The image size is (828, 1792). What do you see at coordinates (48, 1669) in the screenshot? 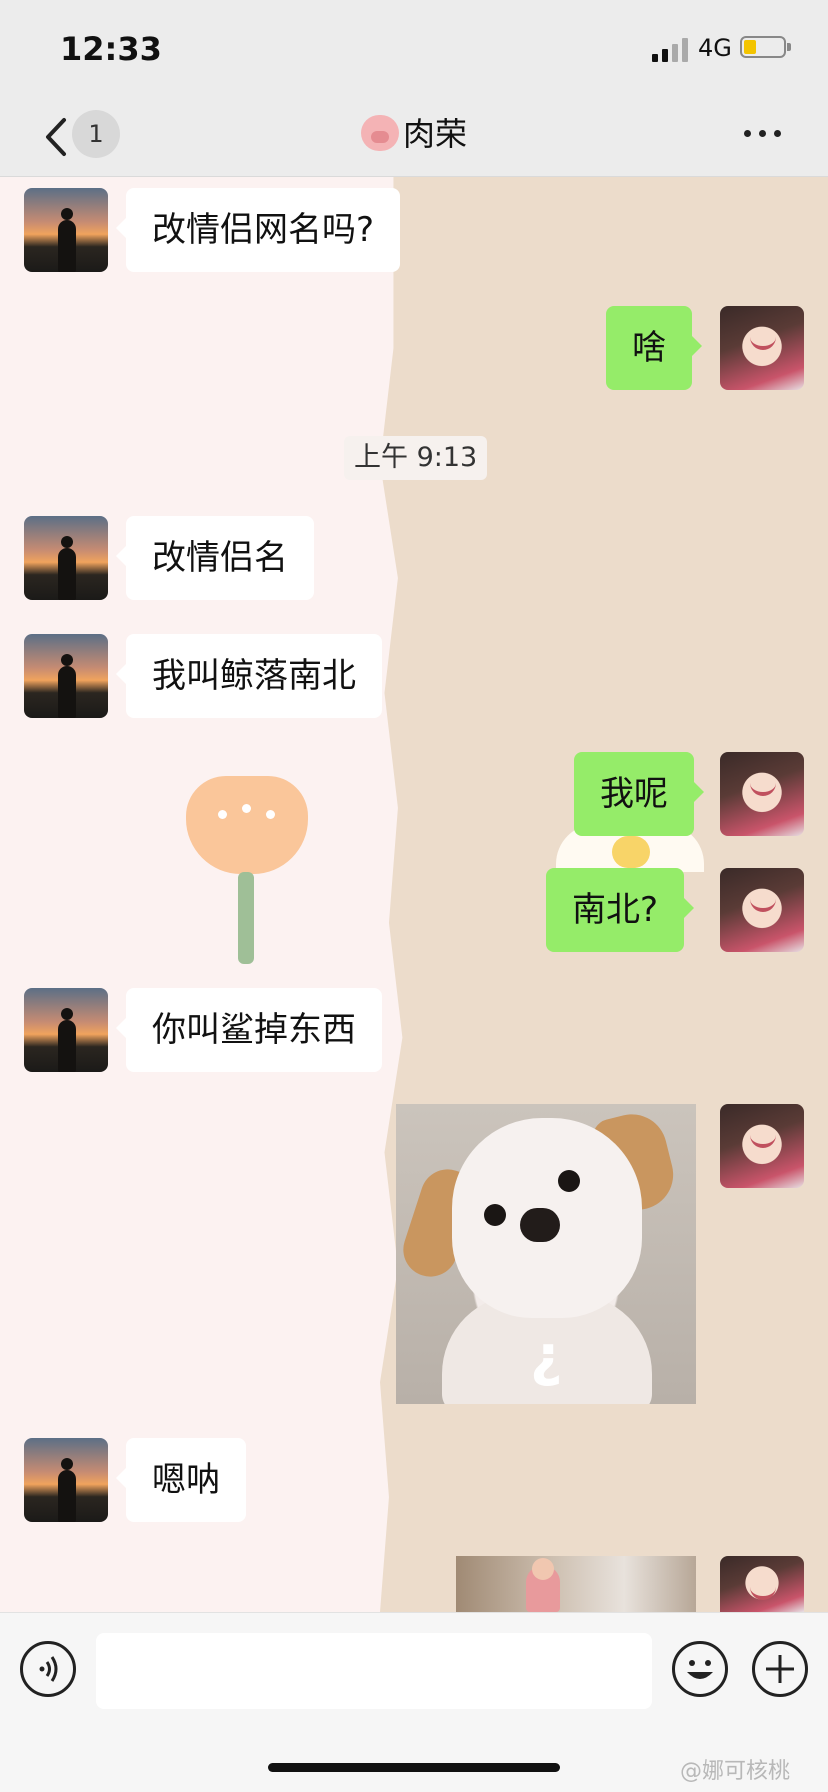
I see `voice-input-icon` at bounding box center [48, 1669].